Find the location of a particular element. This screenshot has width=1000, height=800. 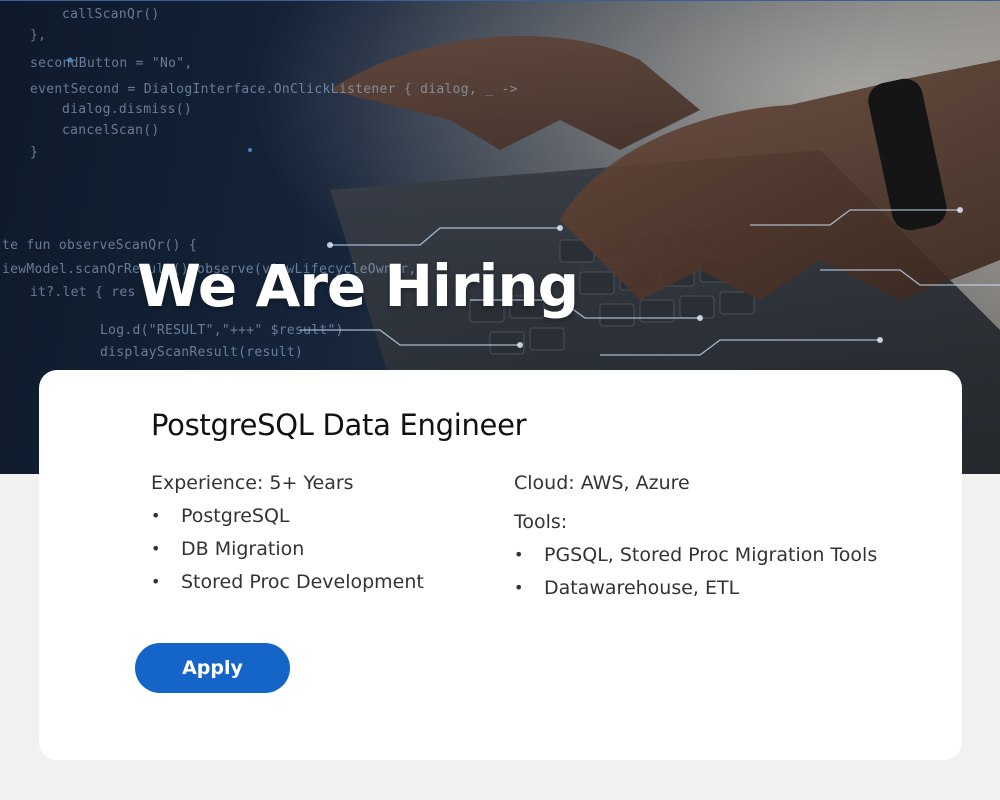

code-line: } is located at coordinates (34, 152).